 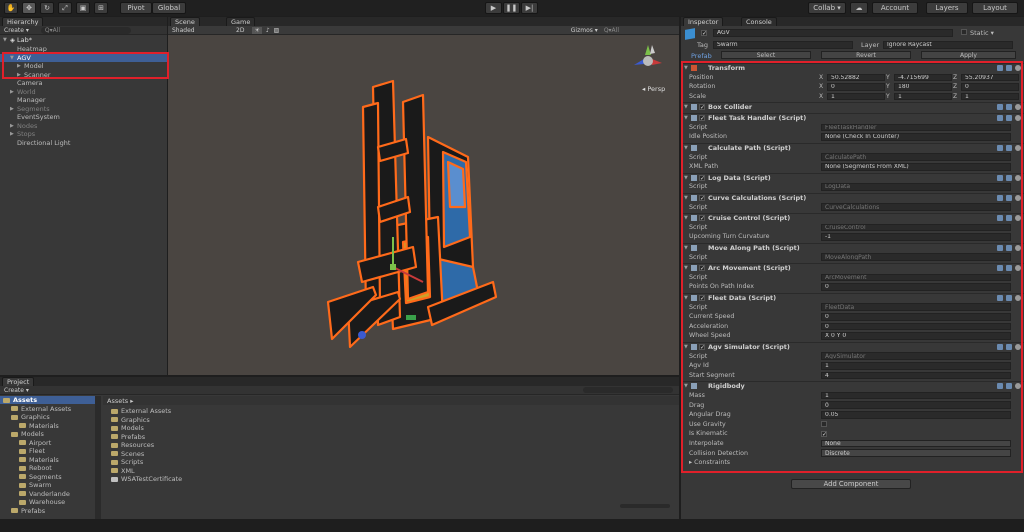 What do you see at coordinates (916, 257) in the screenshot?
I see `script-reference-field: MoveAlongPath` at bounding box center [916, 257].